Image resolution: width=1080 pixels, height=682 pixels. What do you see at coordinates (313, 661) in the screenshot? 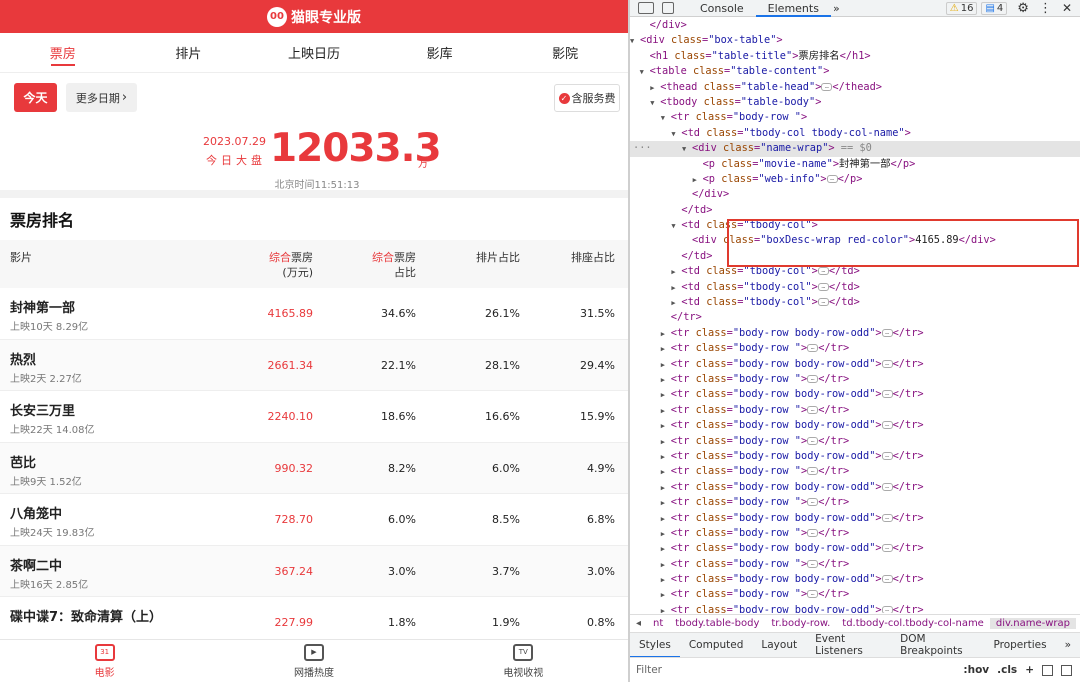
I see `bottom-nav-item-1: ▶ 网播热度` at bounding box center [313, 661].